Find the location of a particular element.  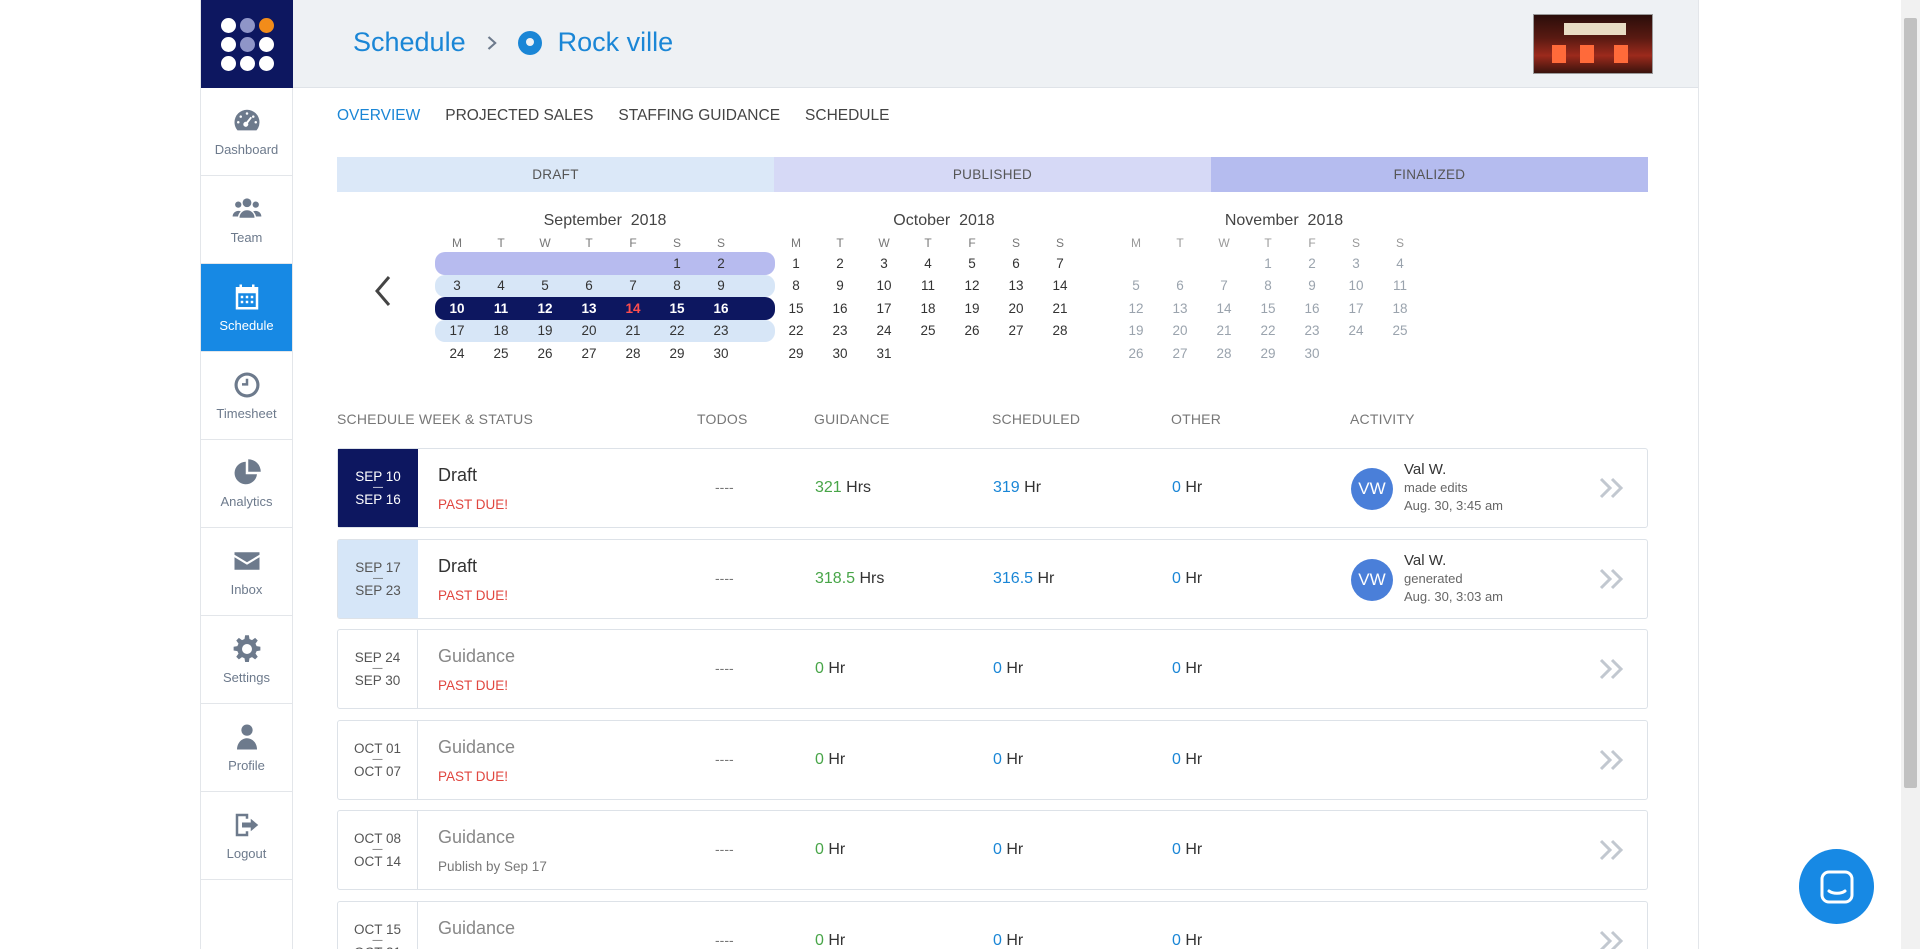

calendar-day: 23 is located at coordinates (721, 330).